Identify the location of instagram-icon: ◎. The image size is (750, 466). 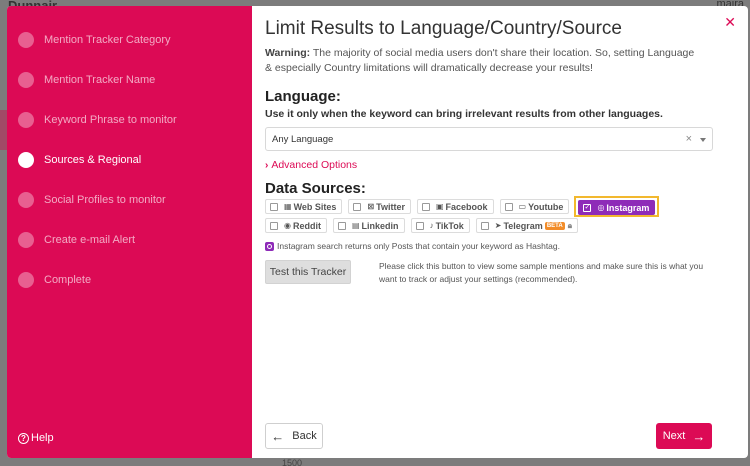
(601, 207).